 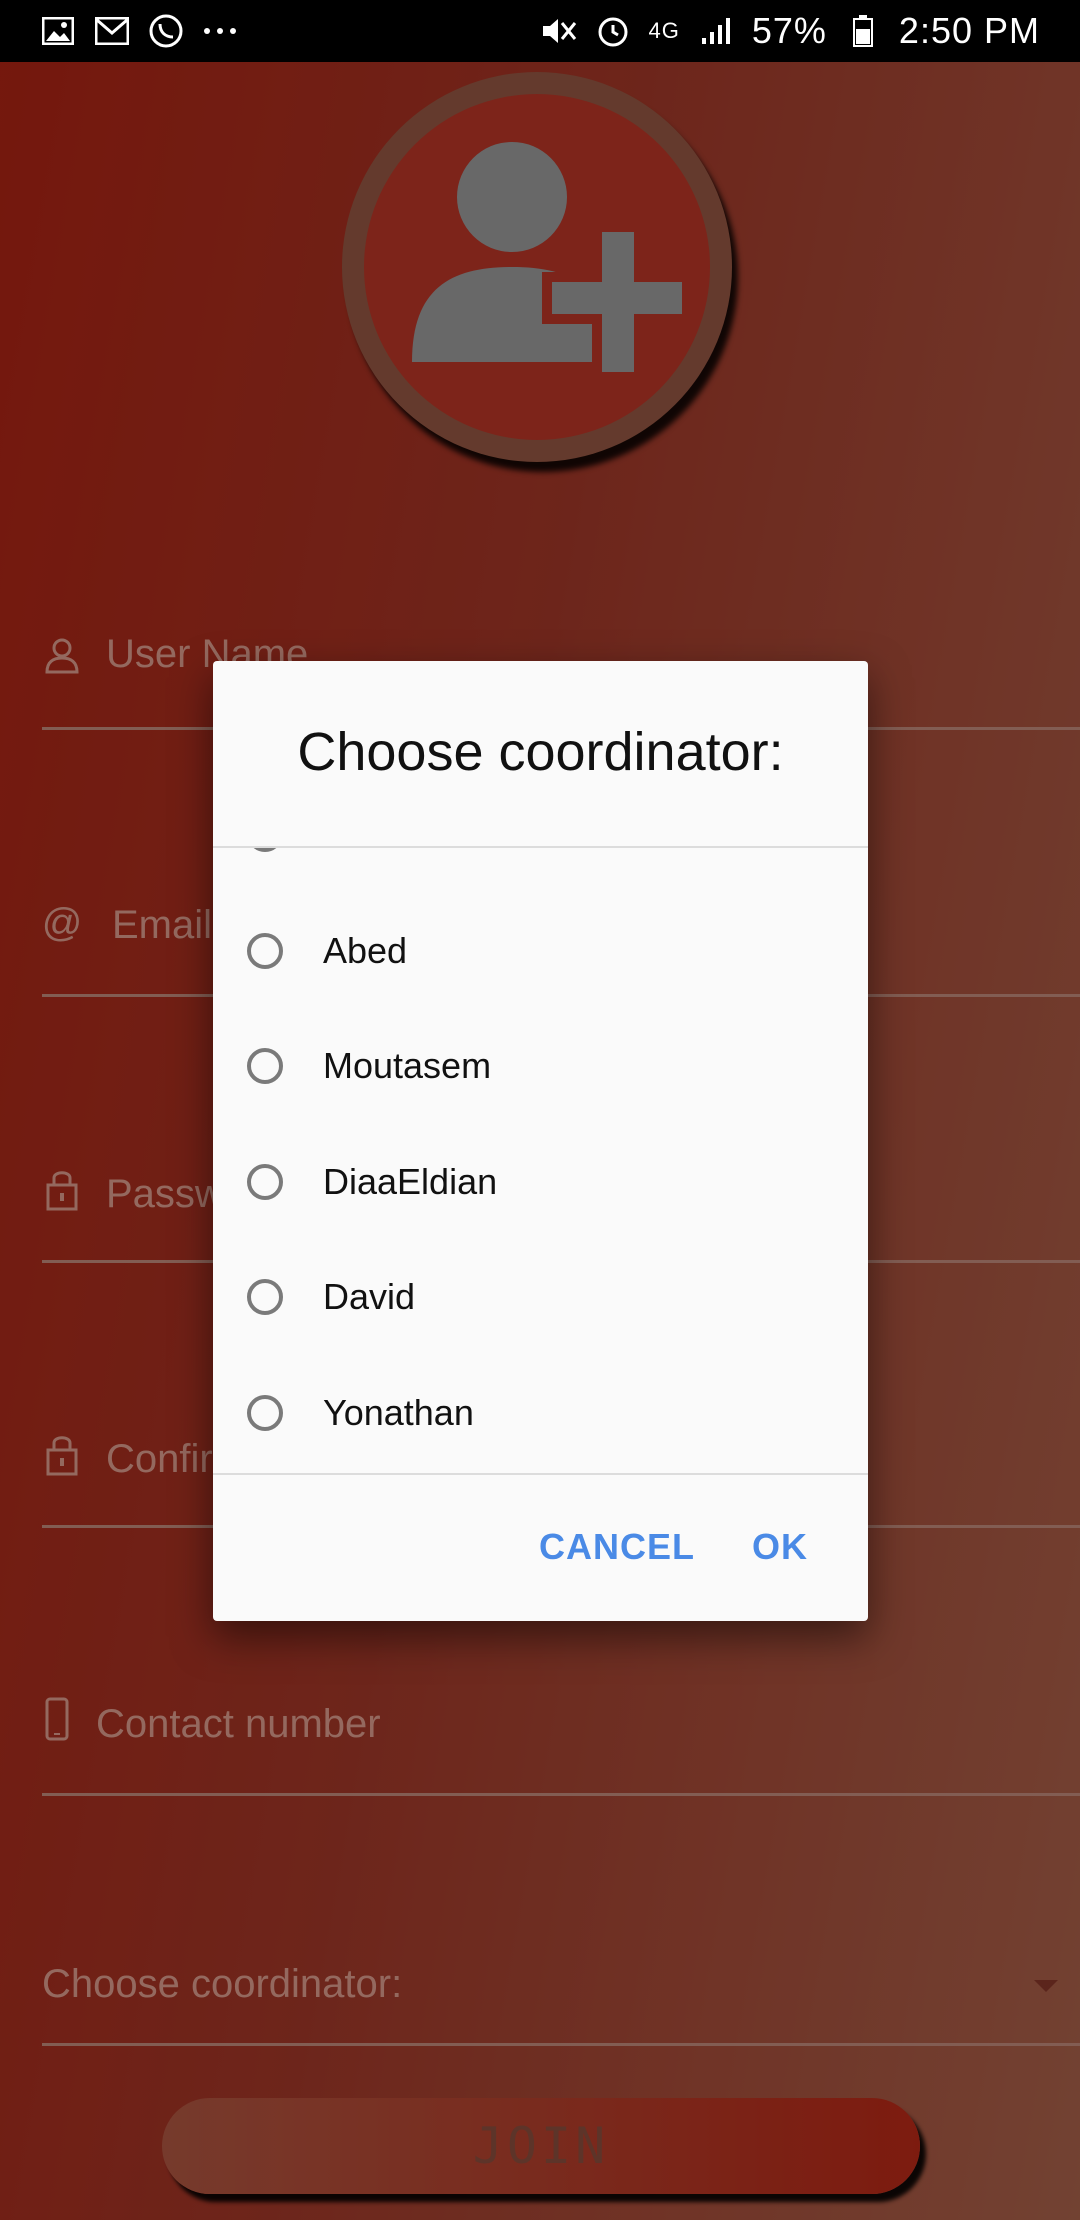 What do you see at coordinates (540, 1065) in the screenshot?
I see `coordinator-option: Moutasem` at bounding box center [540, 1065].